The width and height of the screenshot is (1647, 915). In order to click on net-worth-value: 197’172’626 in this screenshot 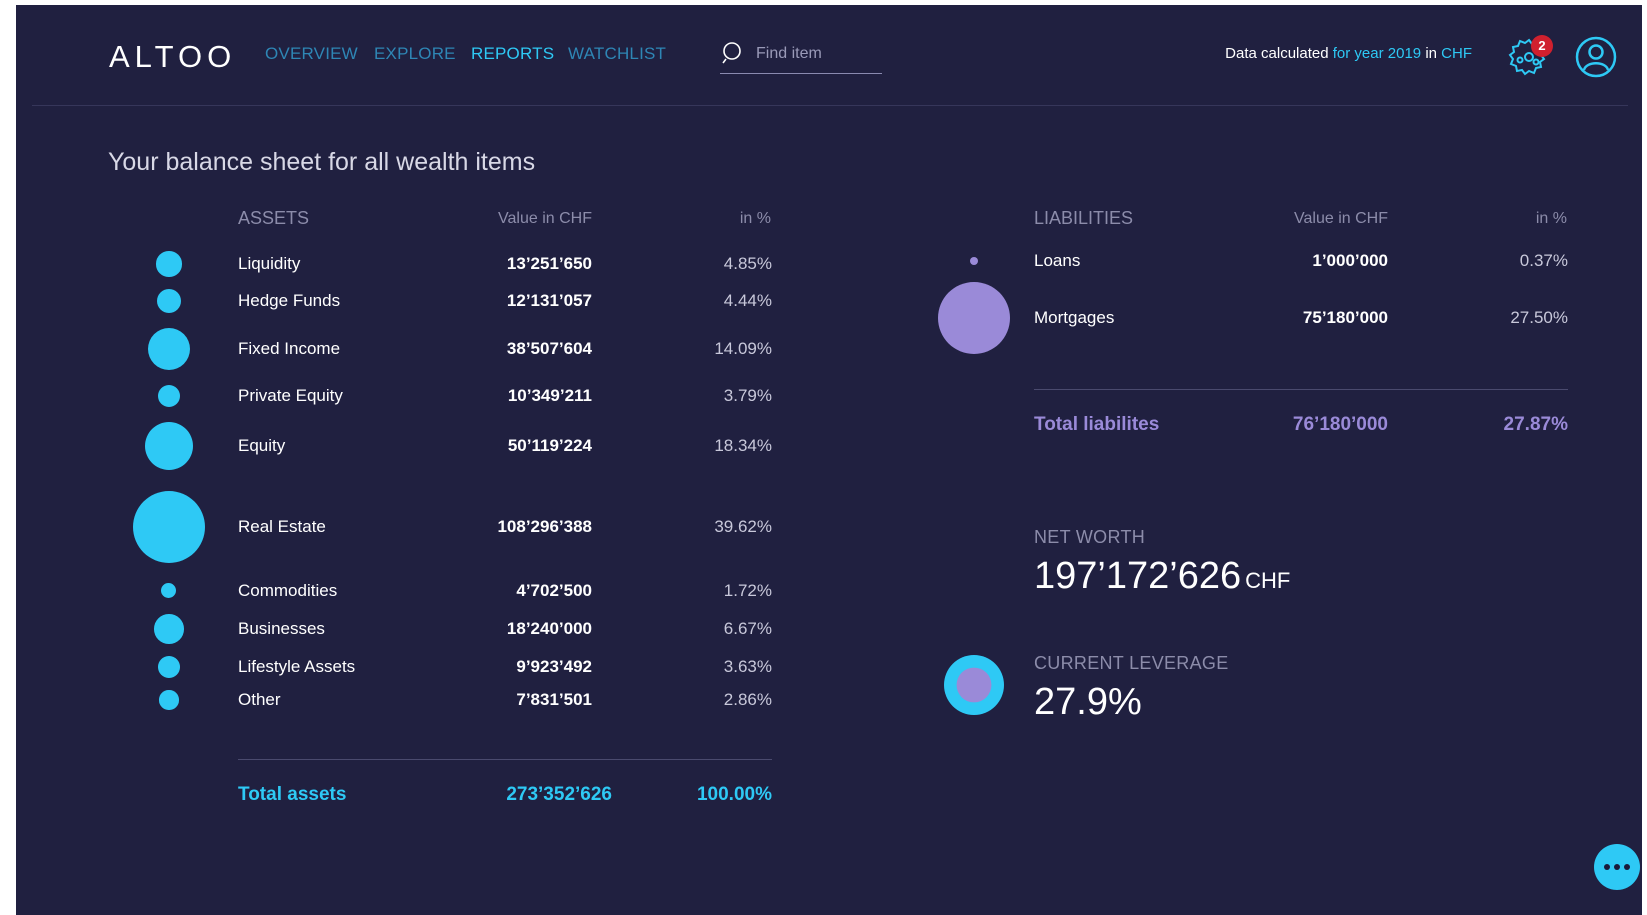, I will do `click(1138, 576)`.